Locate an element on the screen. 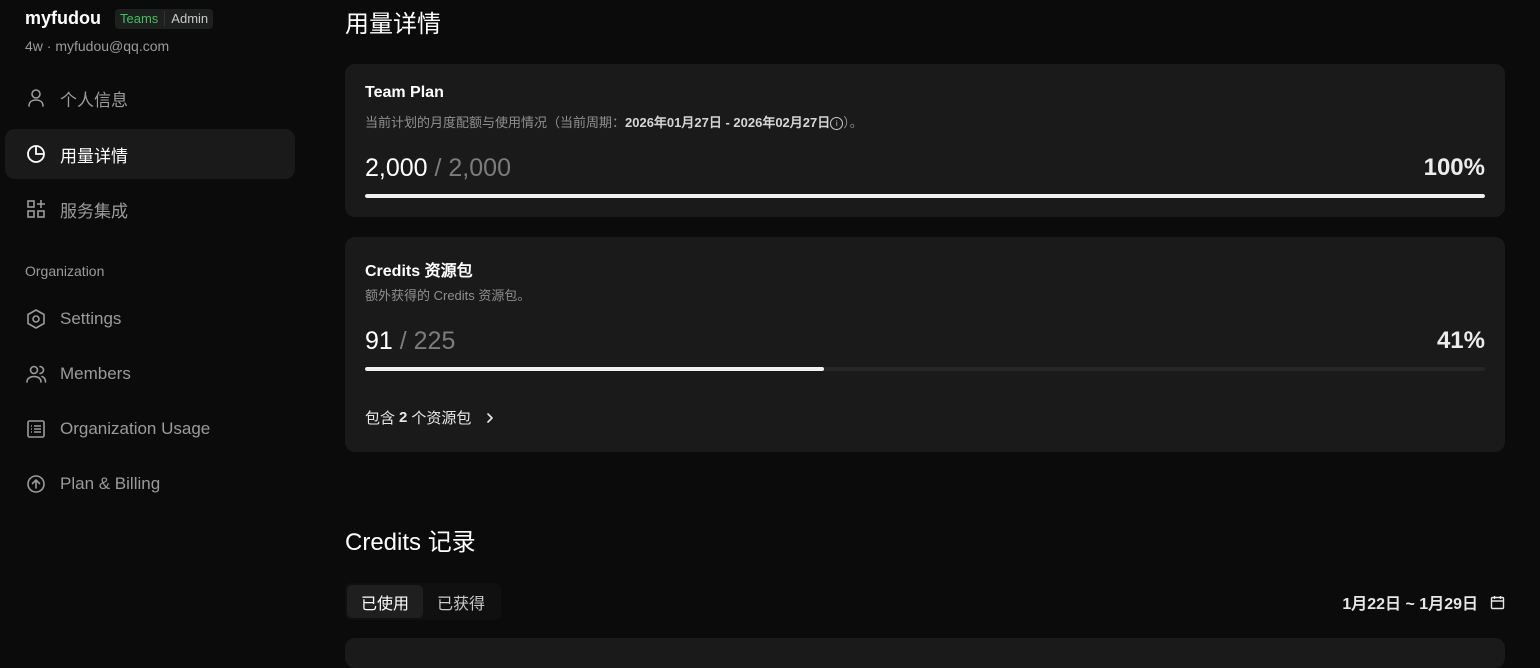 This screenshot has width=1540, height=668. team-plan-title: Team Plan is located at coordinates (404, 92).